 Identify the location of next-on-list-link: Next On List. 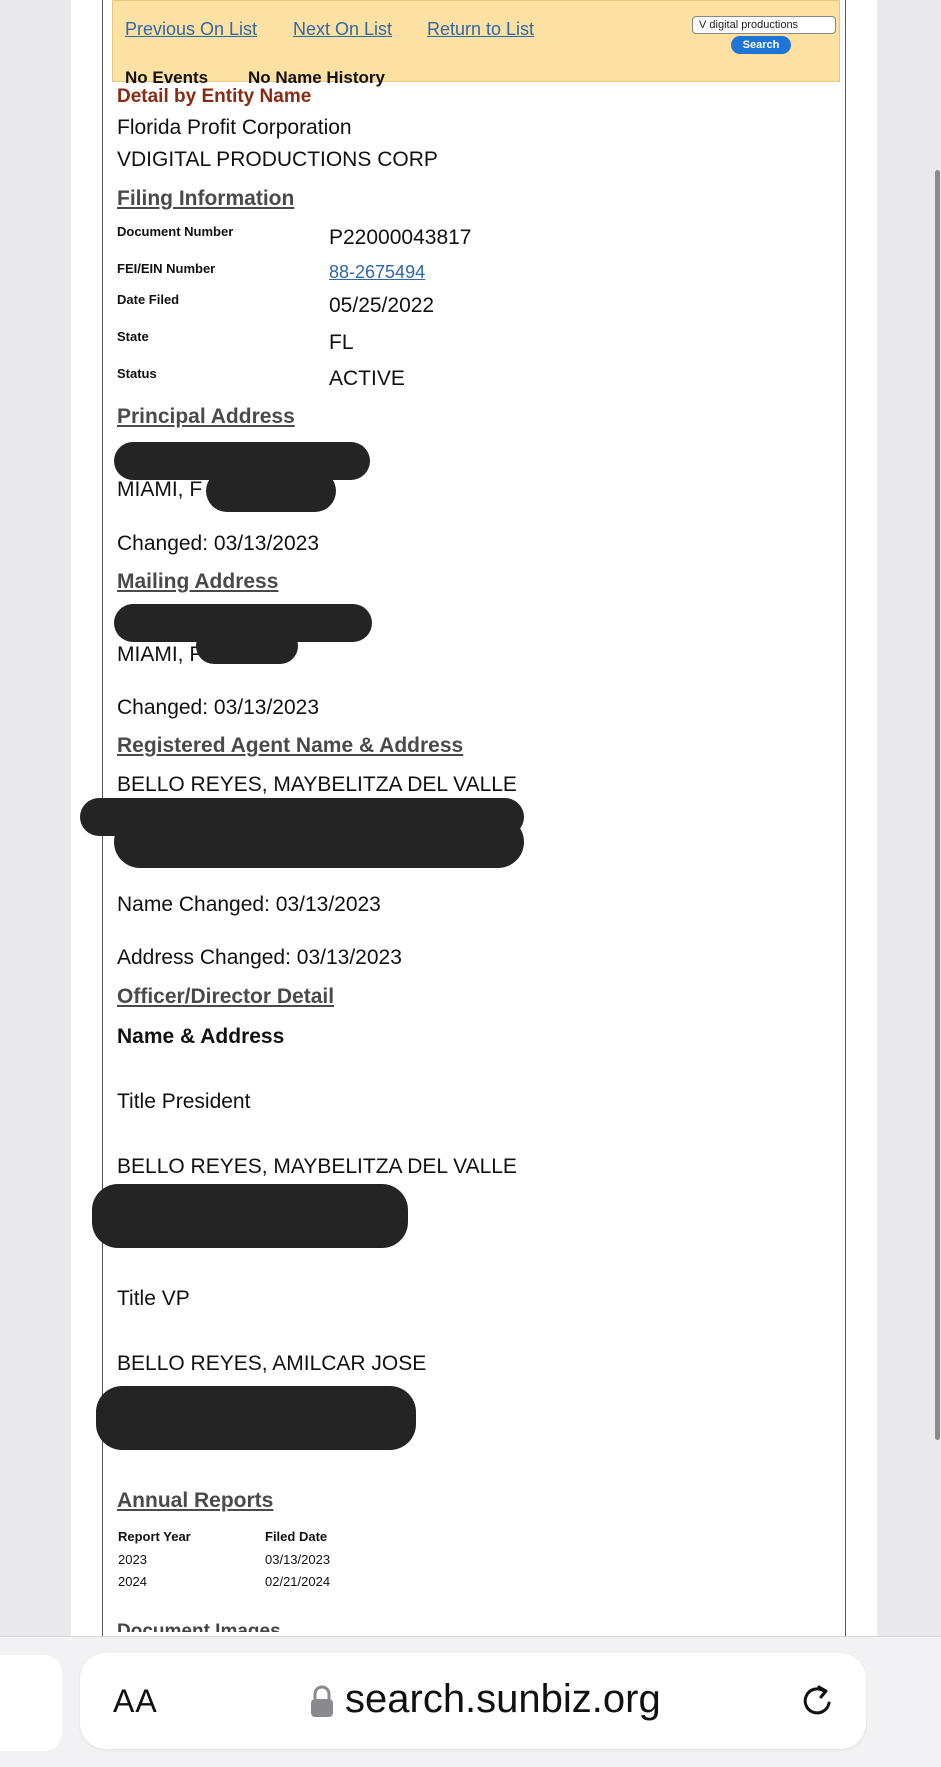
(342, 29).